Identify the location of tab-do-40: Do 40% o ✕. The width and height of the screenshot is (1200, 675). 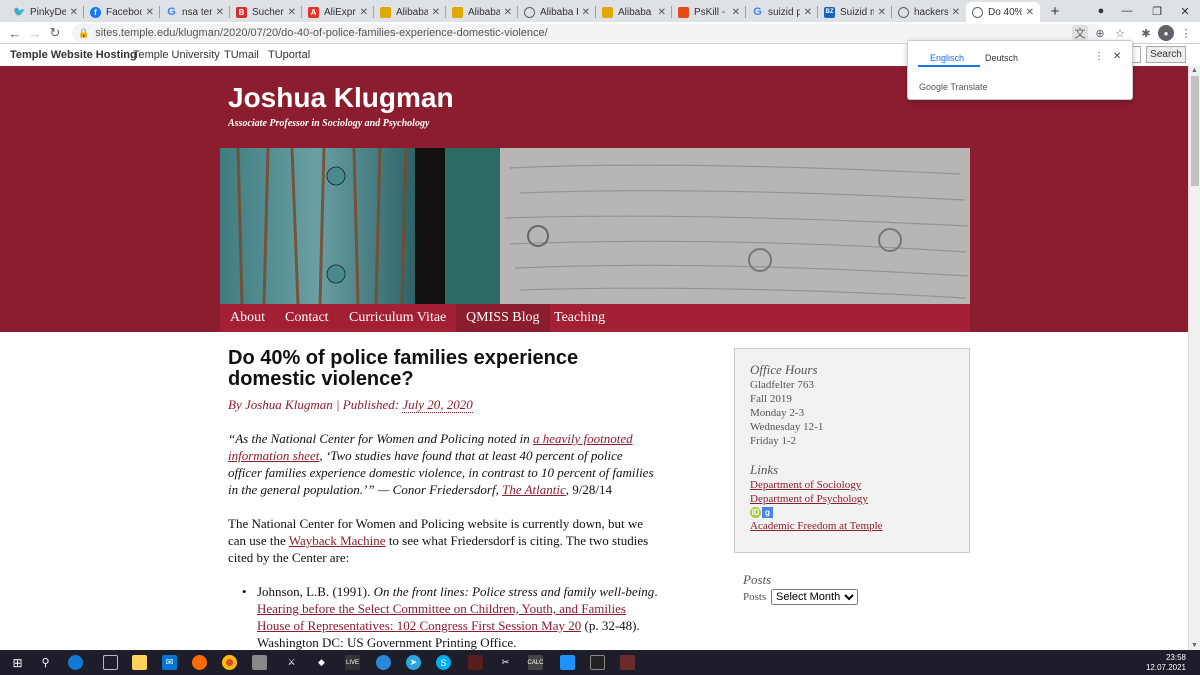
(1003, 12).